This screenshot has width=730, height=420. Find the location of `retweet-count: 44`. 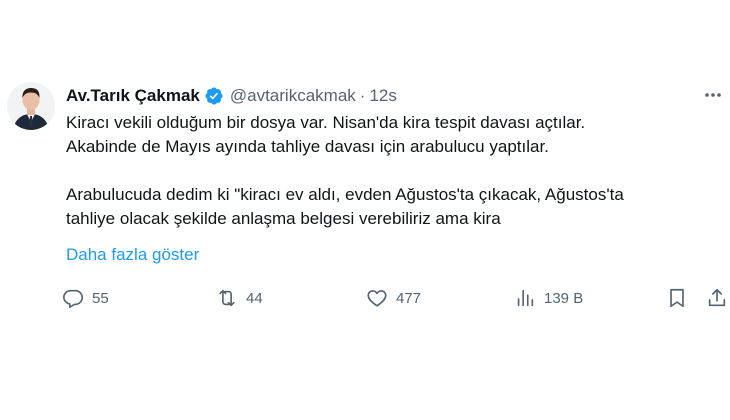

retweet-count: 44 is located at coordinates (254, 298).